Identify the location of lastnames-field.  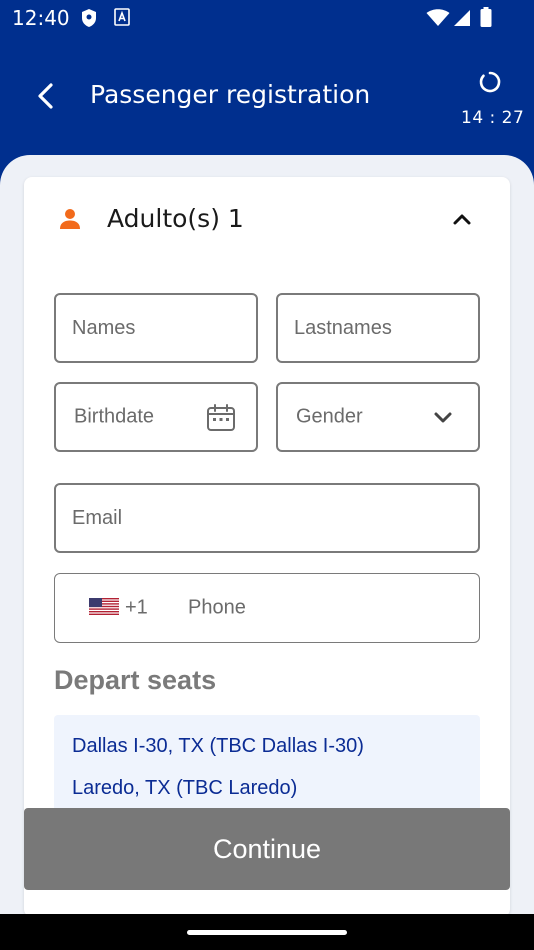
(378, 328).